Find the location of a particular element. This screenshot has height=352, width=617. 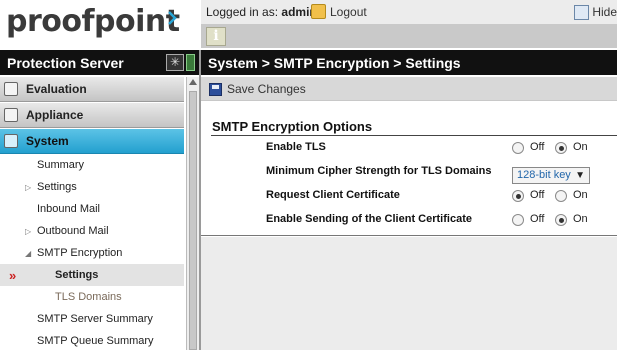

enable-tls-off-radio is located at coordinates (518, 148).